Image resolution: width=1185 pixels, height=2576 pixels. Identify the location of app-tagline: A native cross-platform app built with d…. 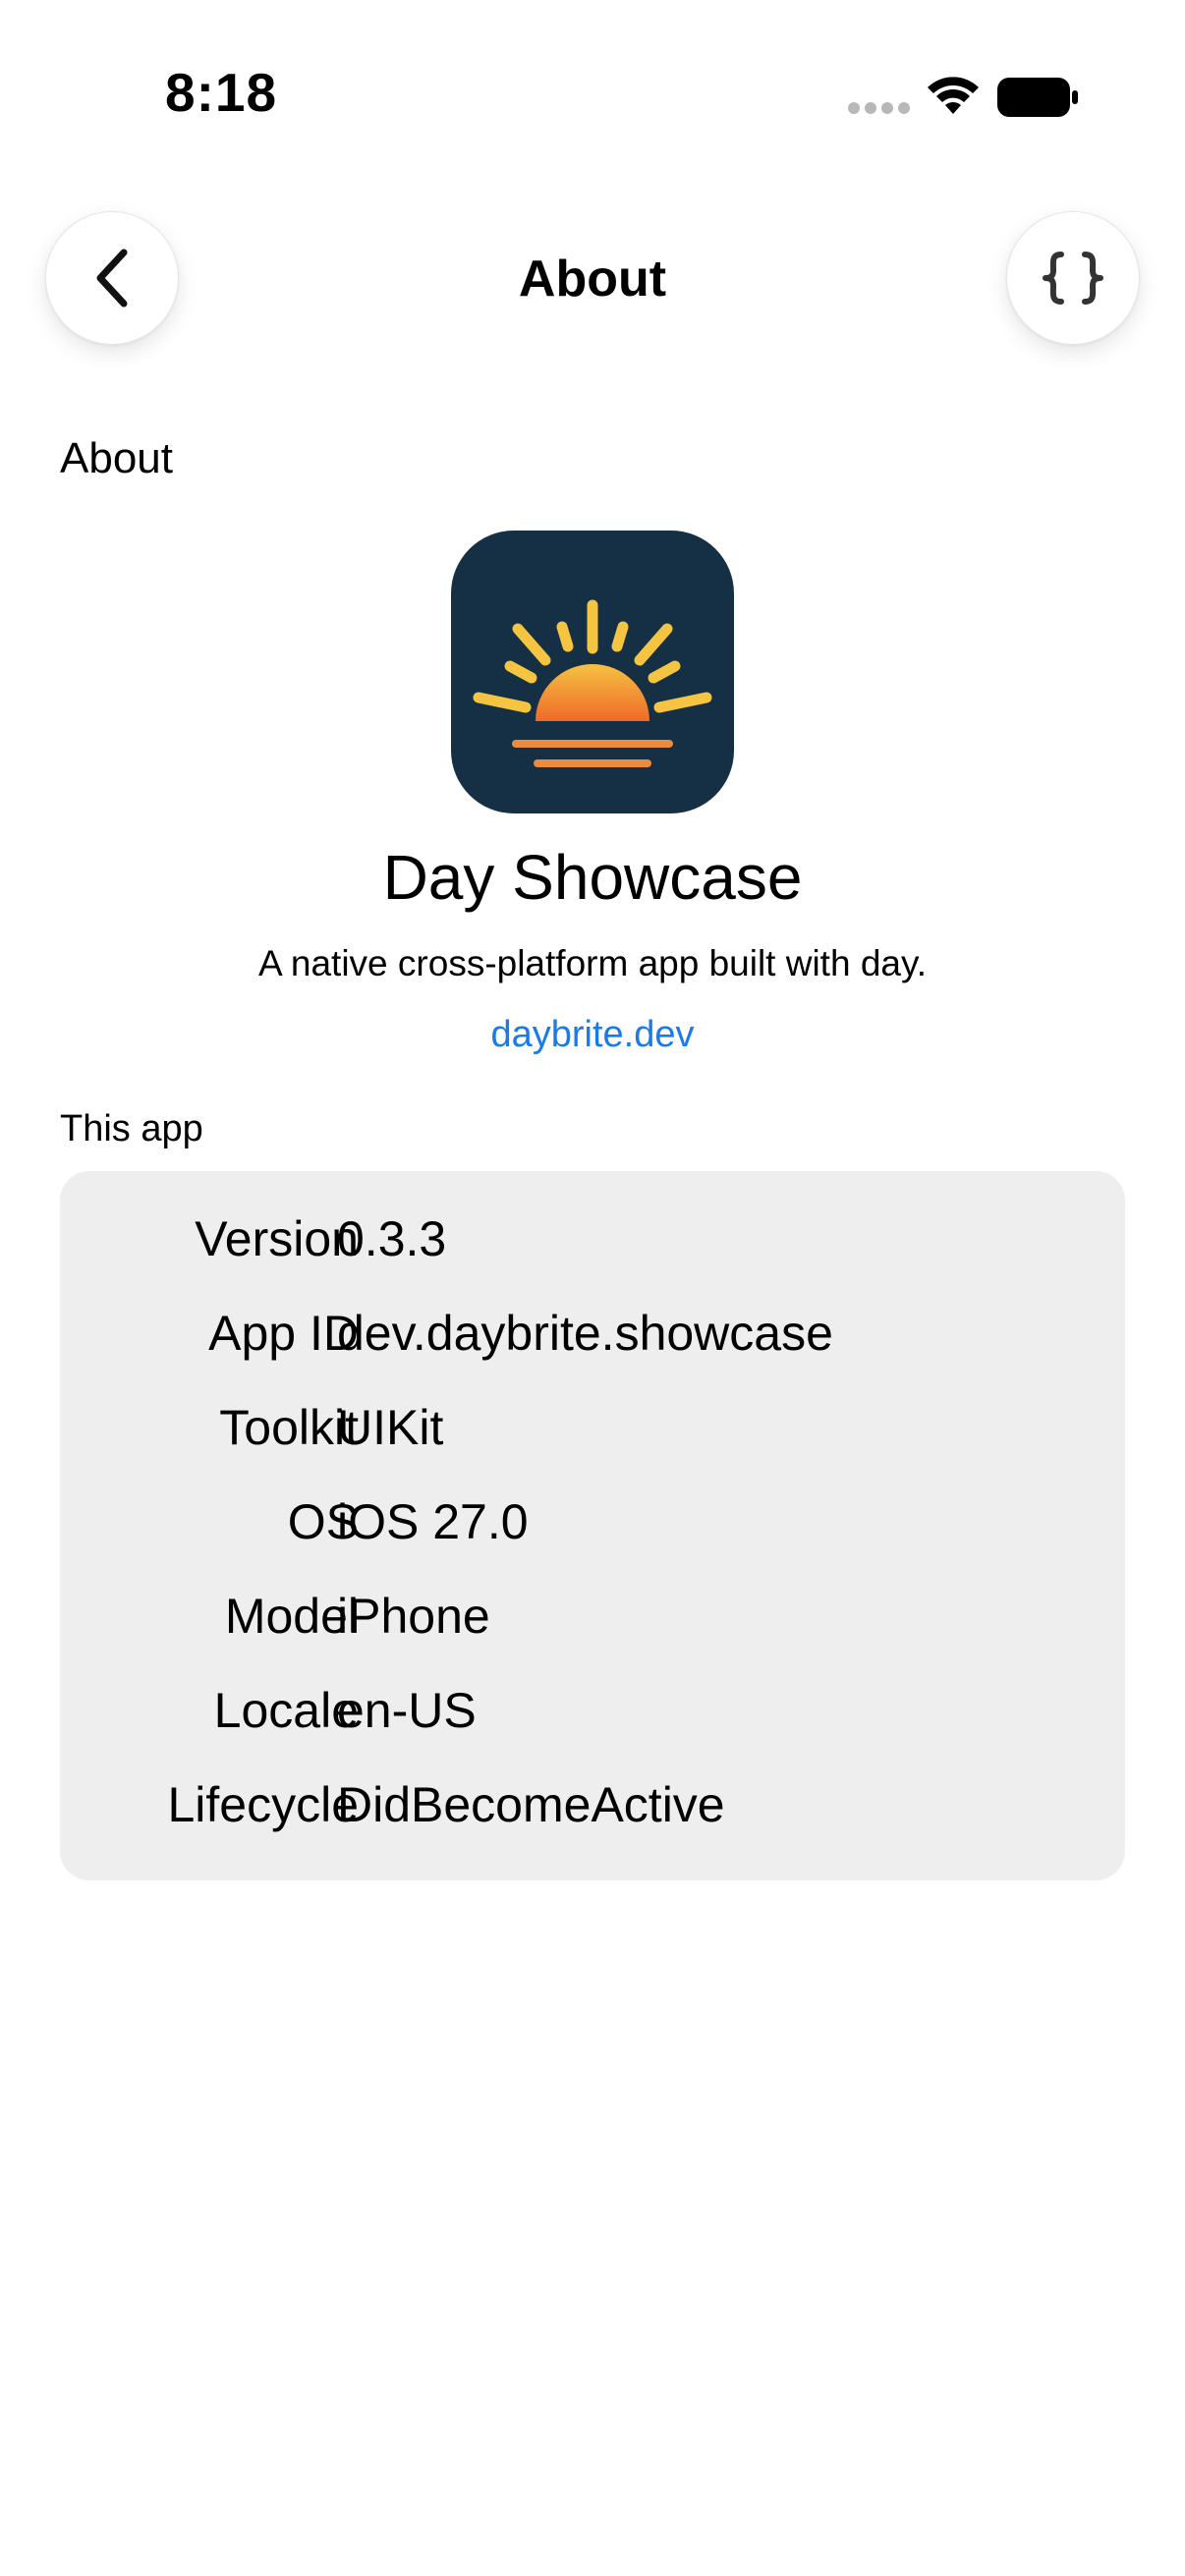
(592, 963).